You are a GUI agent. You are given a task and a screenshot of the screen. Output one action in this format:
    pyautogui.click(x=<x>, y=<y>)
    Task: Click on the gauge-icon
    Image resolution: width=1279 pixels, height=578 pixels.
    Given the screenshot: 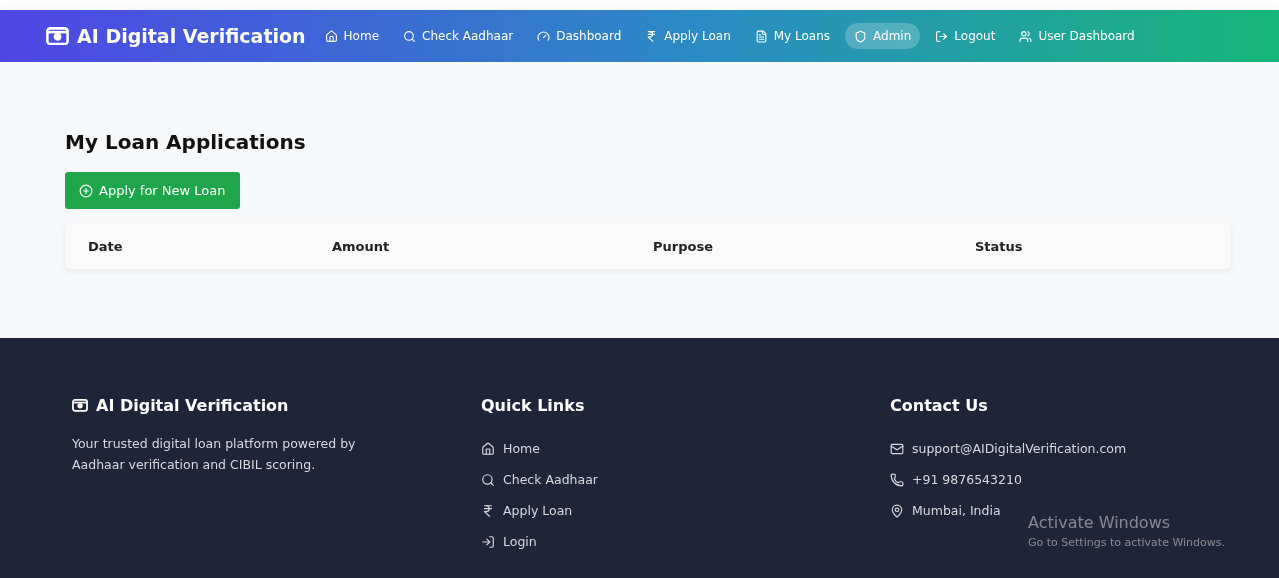 What is the action you would take?
    pyautogui.click(x=544, y=36)
    